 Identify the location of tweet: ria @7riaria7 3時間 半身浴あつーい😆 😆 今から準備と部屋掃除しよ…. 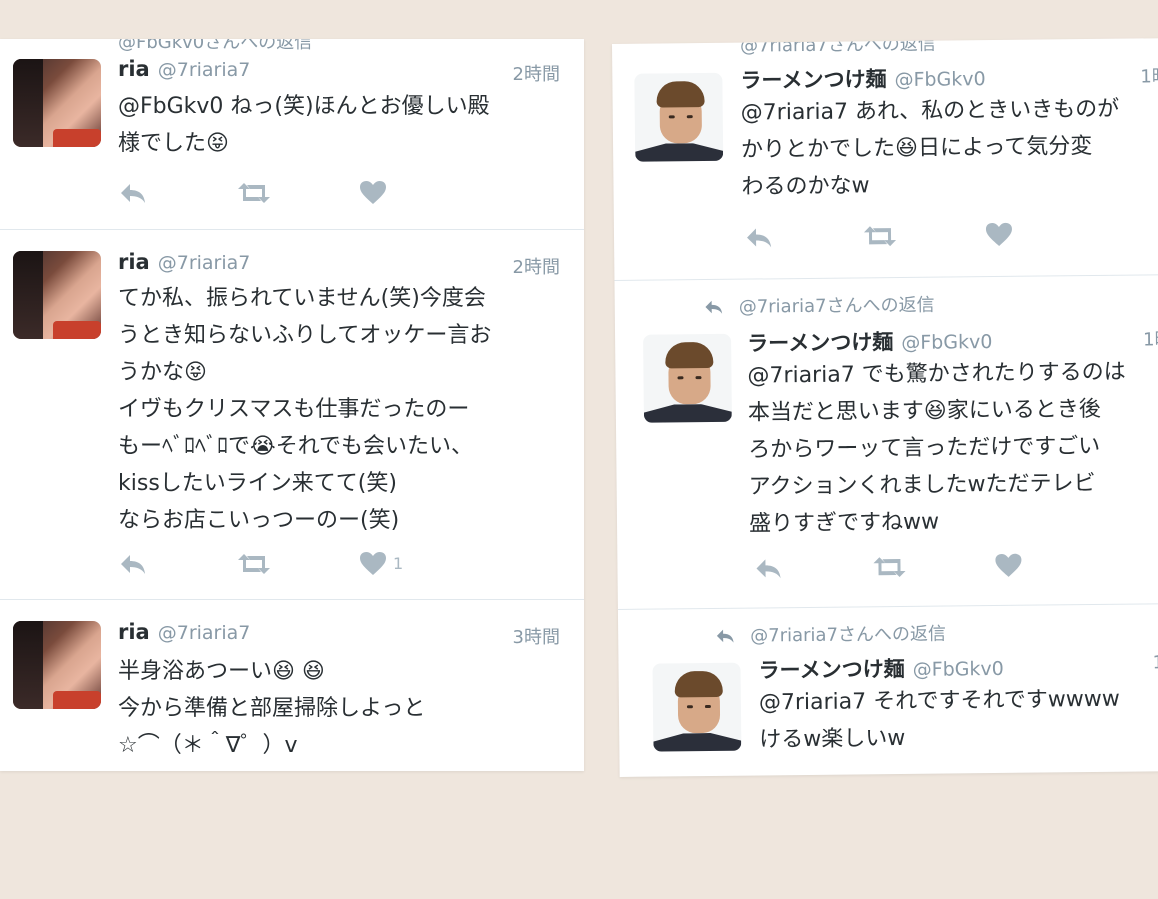
(292, 685).